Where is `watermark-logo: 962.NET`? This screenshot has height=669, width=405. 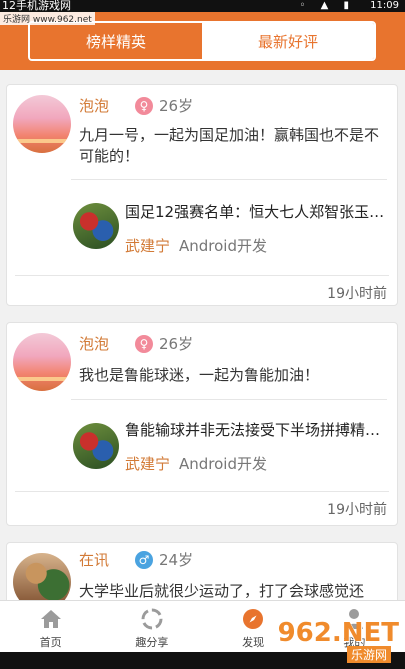 watermark-logo: 962.NET is located at coordinates (338, 633).